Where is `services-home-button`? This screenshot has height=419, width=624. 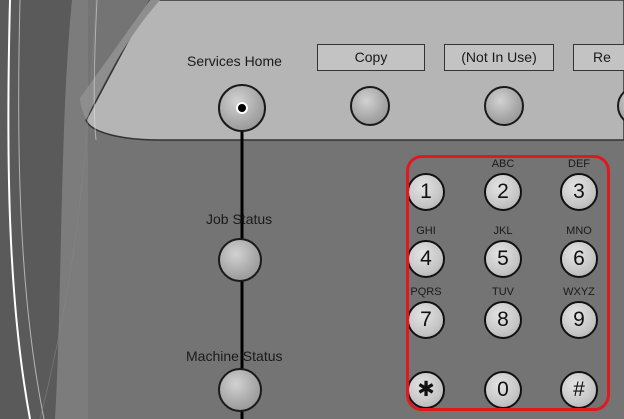 services-home-button is located at coordinates (242, 108).